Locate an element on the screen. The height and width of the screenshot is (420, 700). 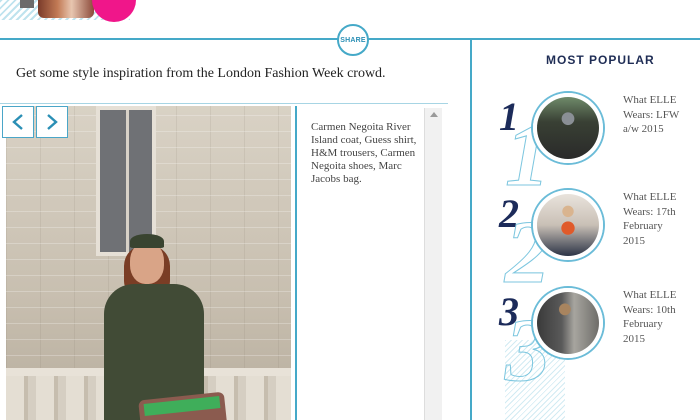
most-popular-item: 1 1 What ELLE Wears: LFW a/w 2015 is located at coordinates (590, 147).